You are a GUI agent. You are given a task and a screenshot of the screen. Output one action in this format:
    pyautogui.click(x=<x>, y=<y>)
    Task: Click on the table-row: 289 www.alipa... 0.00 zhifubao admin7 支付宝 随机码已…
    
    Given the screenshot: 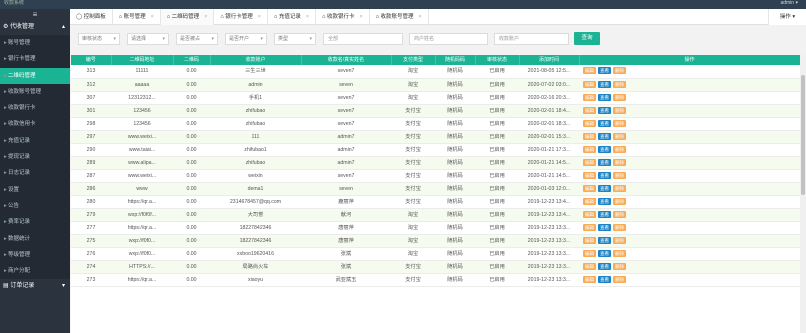 What is the action you would take?
    pyautogui.click(x=435, y=163)
    